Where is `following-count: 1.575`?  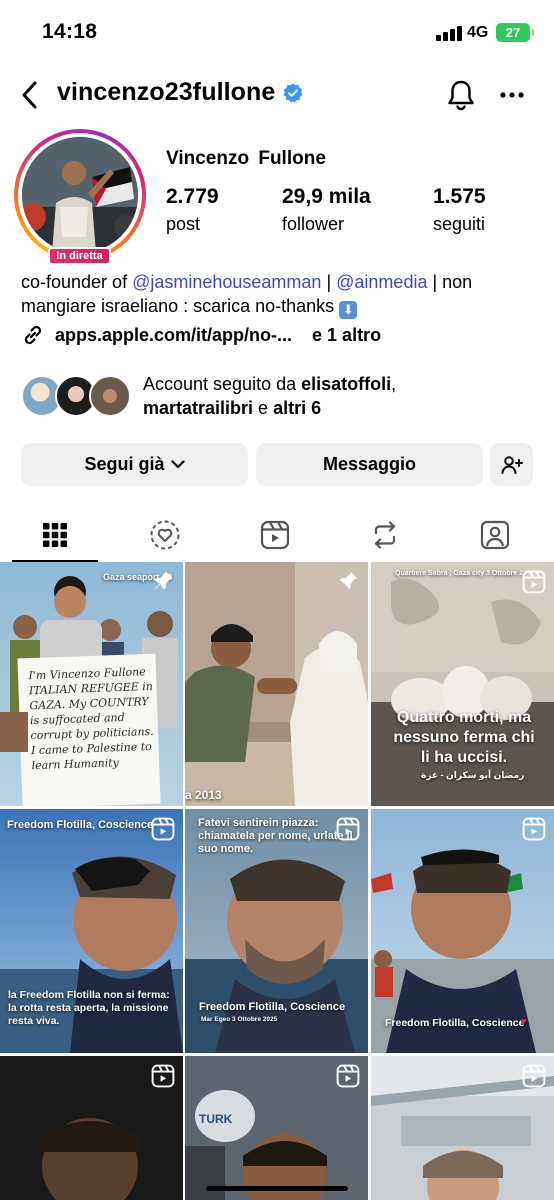
following-count: 1.575 is located at coordinates (459, 196).